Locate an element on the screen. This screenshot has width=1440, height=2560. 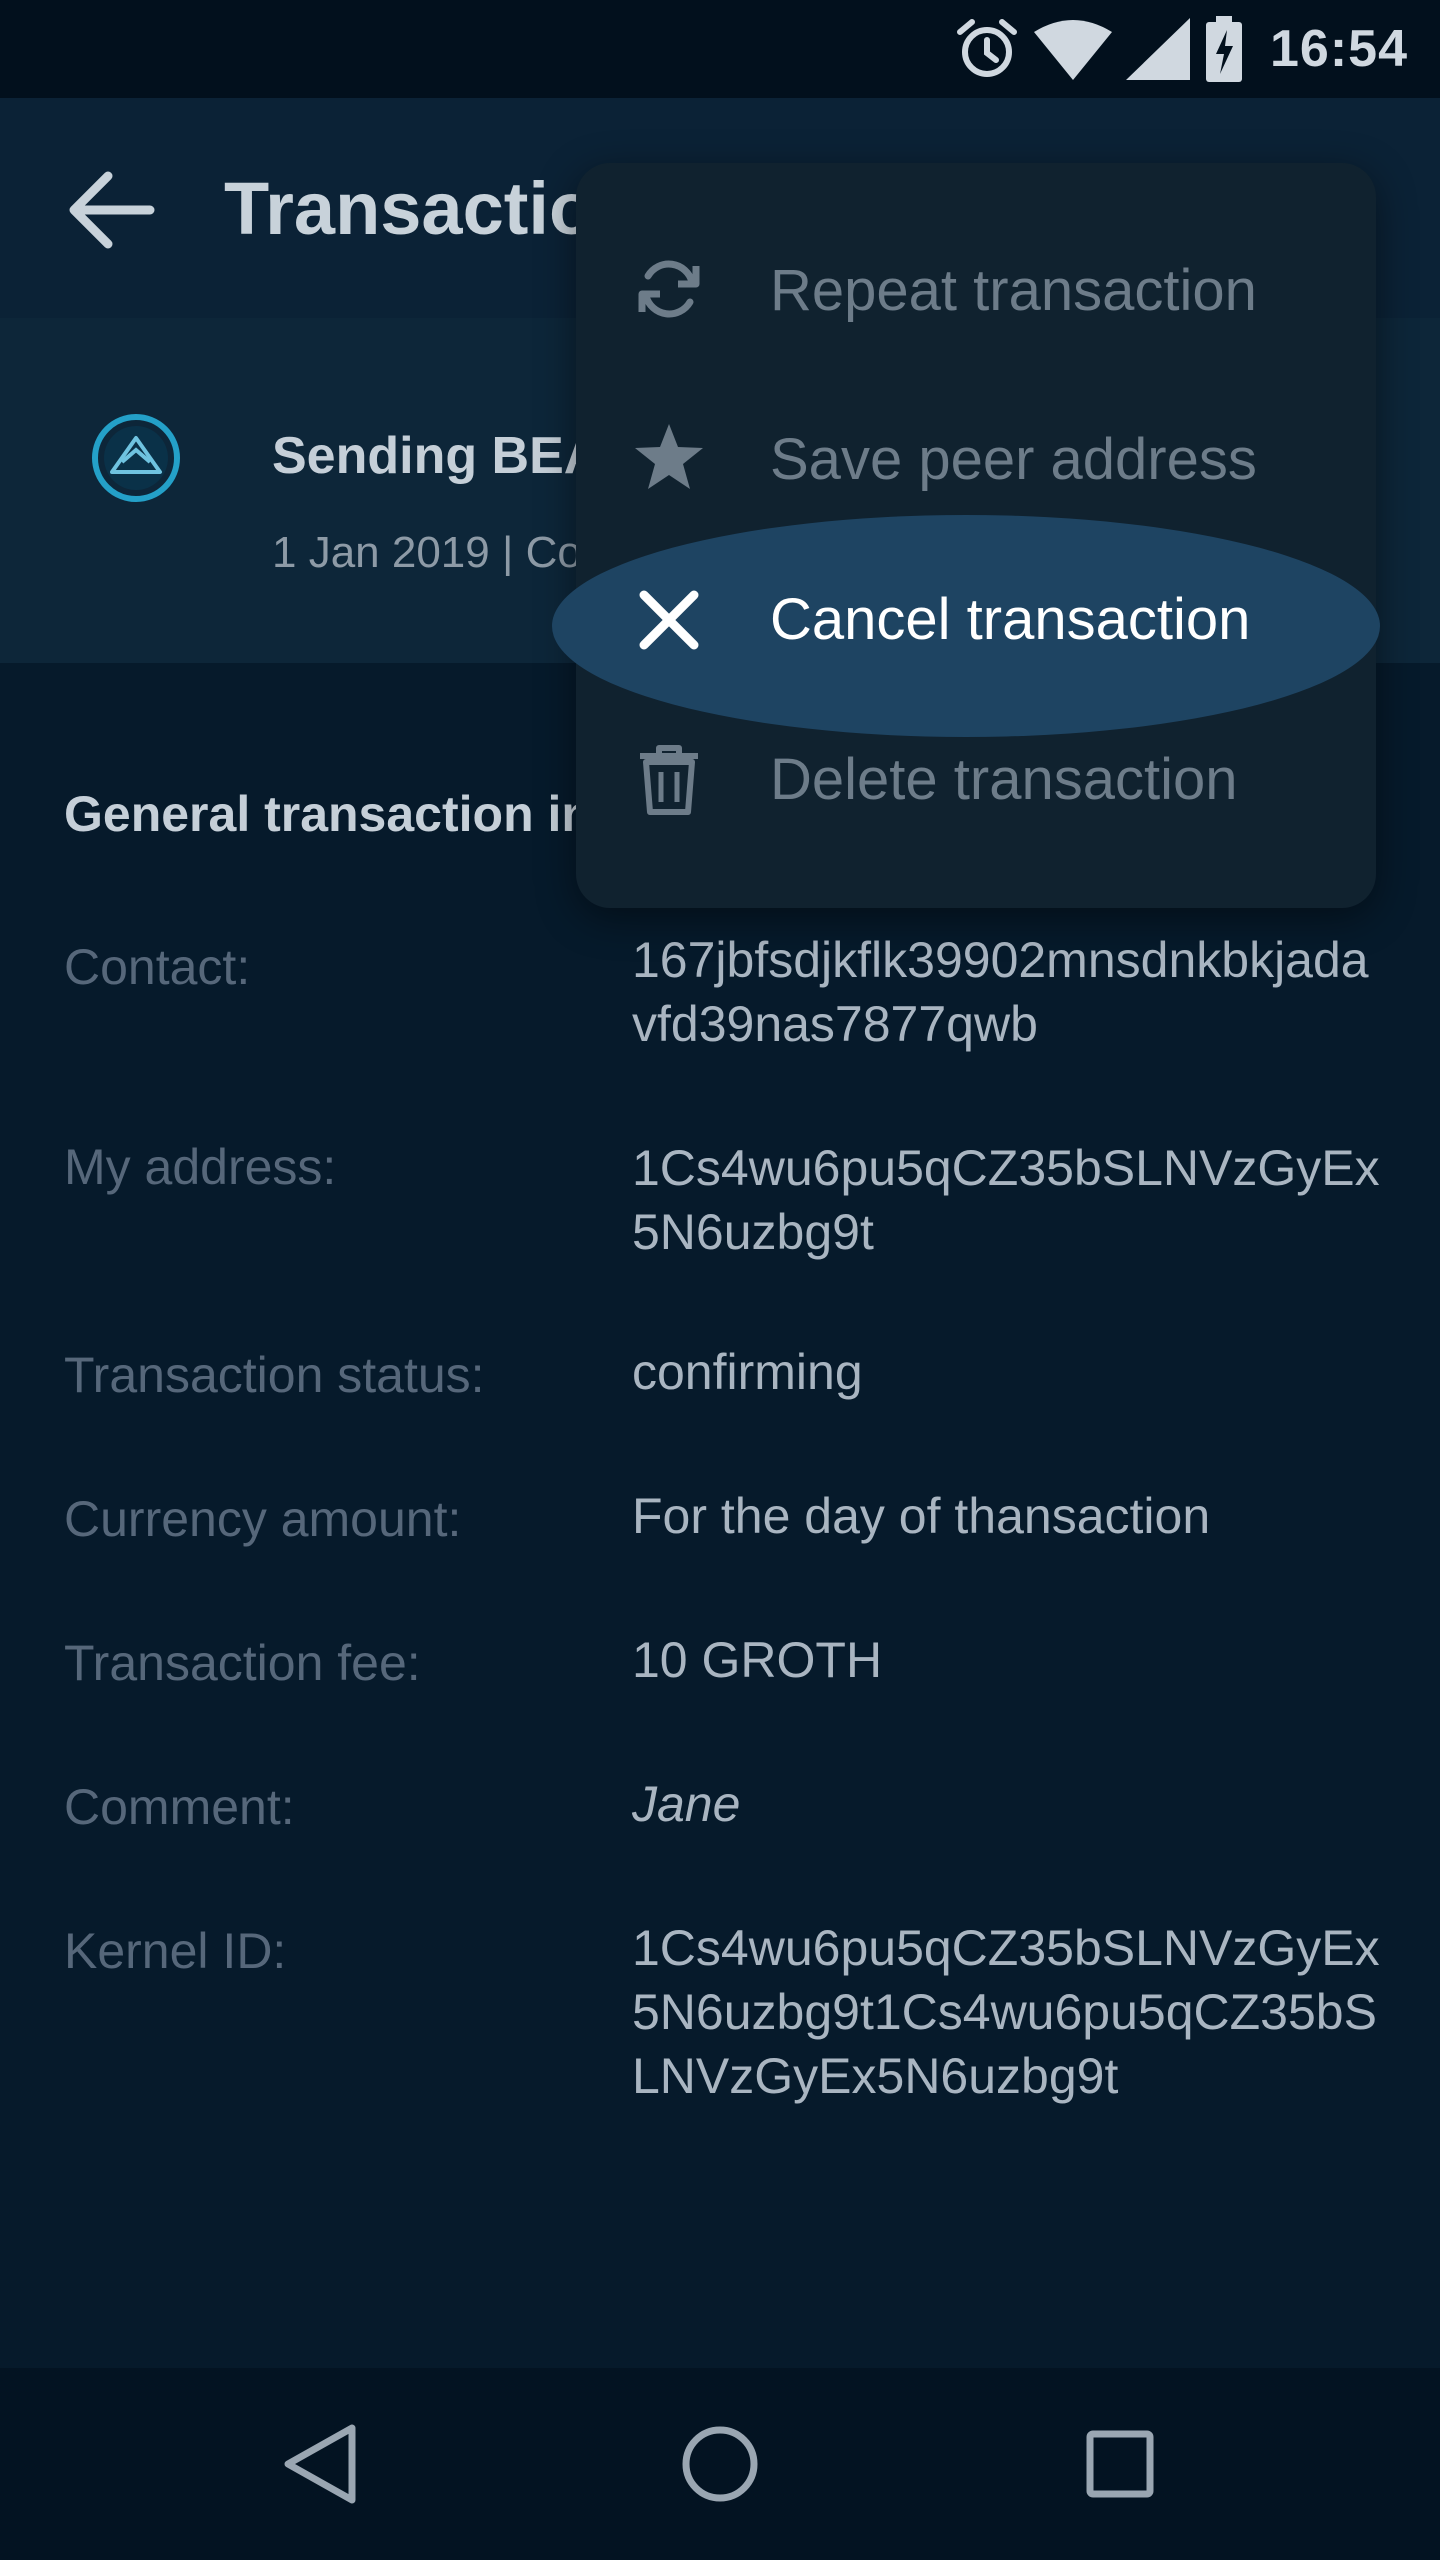
cellular-signal-icon is located at coordinates (1158, 49).